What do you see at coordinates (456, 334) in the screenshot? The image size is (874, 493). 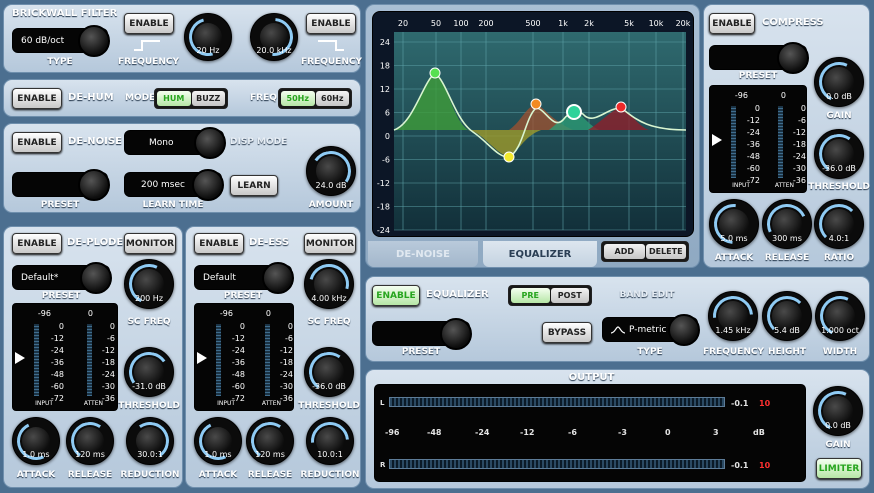 I see `equalizer-preset-knob` at bounding box center [456, 334].